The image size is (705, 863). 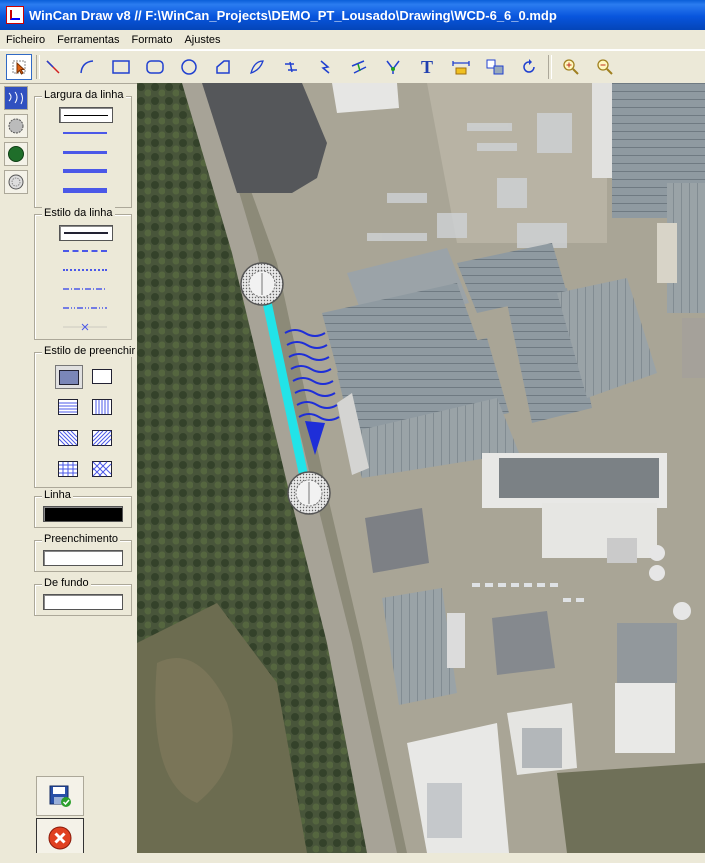 I want to click on zoom-in-button, so click(x=571, y=67).